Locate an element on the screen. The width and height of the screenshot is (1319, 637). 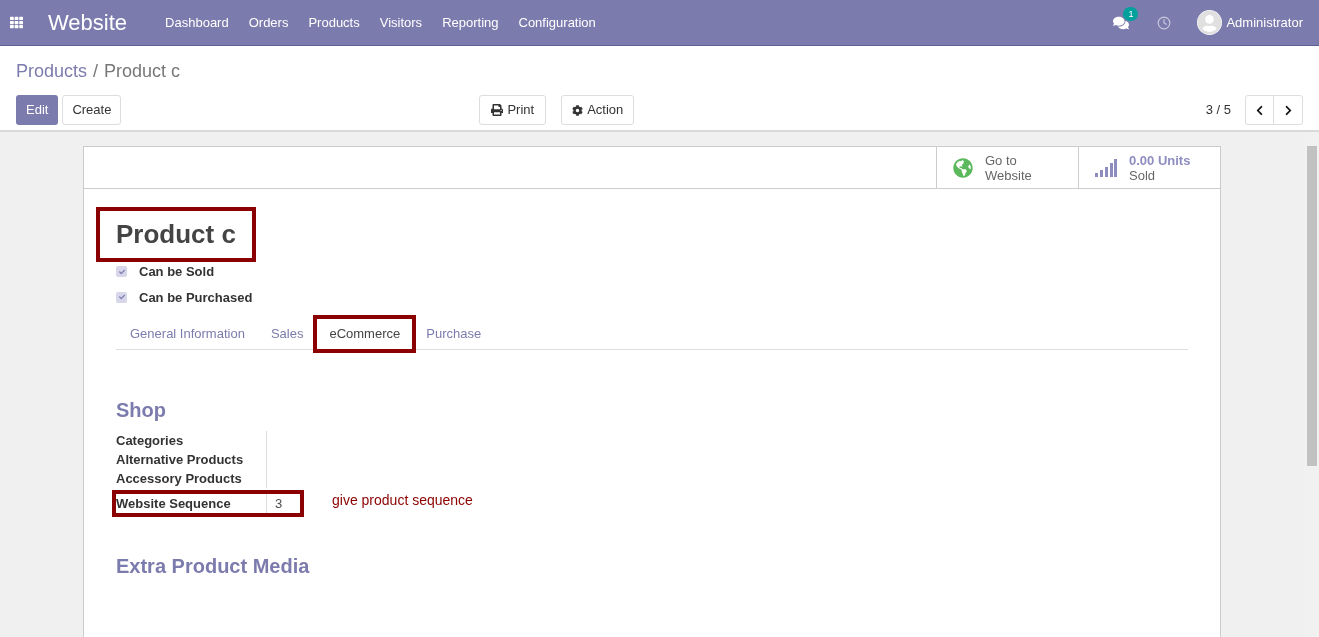
nav-menu-item: Reporting is located at coordinates (470, 22).